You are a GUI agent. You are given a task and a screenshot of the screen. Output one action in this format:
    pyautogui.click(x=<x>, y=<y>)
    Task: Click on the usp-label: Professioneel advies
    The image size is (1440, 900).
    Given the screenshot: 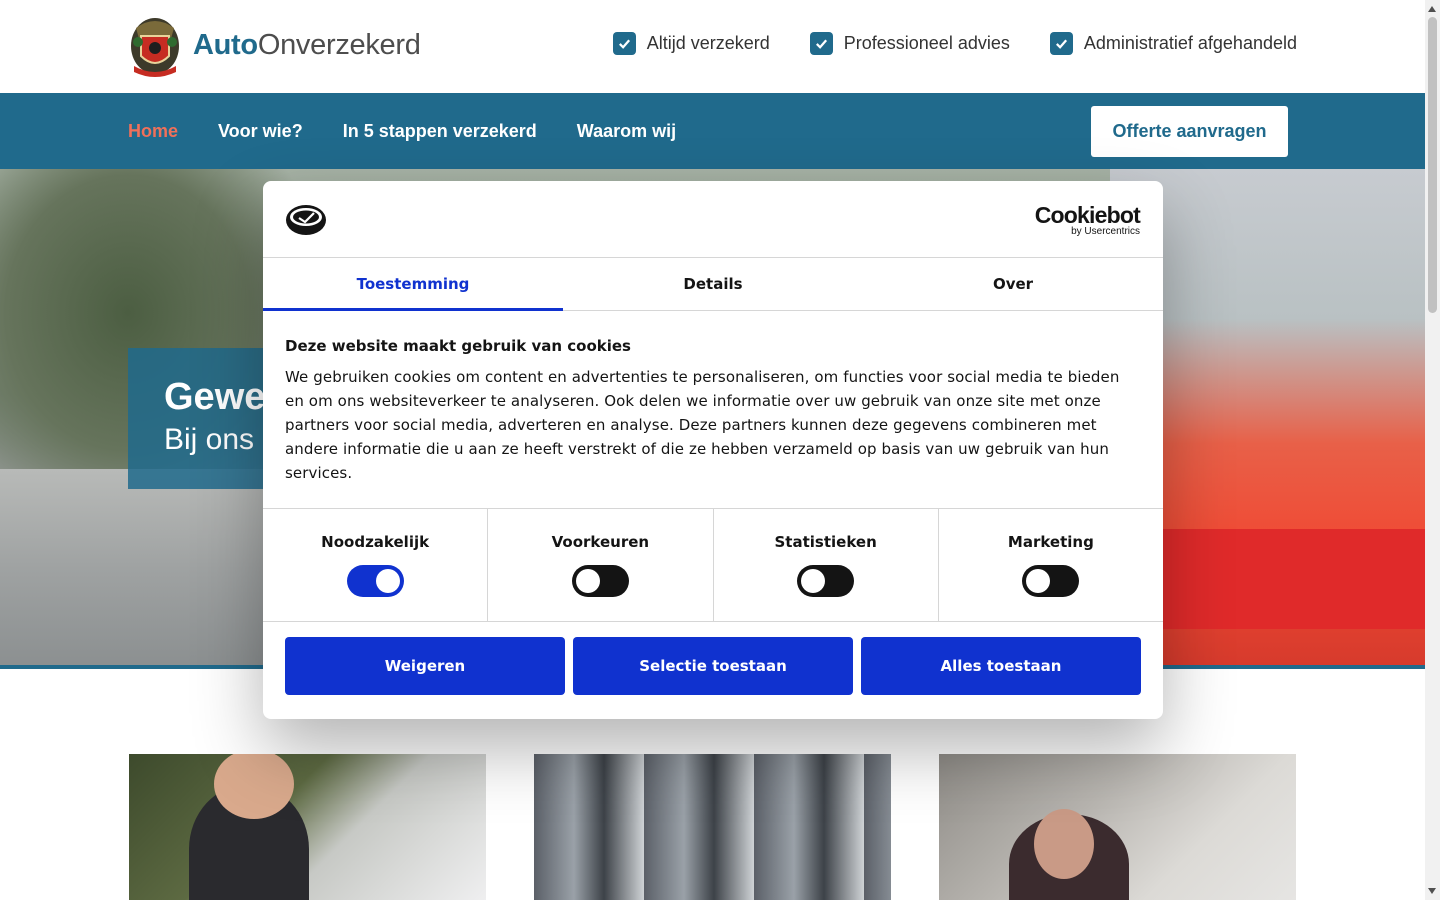 What is the action you would take?
    pyautogui.click(x=926, y=43)
    